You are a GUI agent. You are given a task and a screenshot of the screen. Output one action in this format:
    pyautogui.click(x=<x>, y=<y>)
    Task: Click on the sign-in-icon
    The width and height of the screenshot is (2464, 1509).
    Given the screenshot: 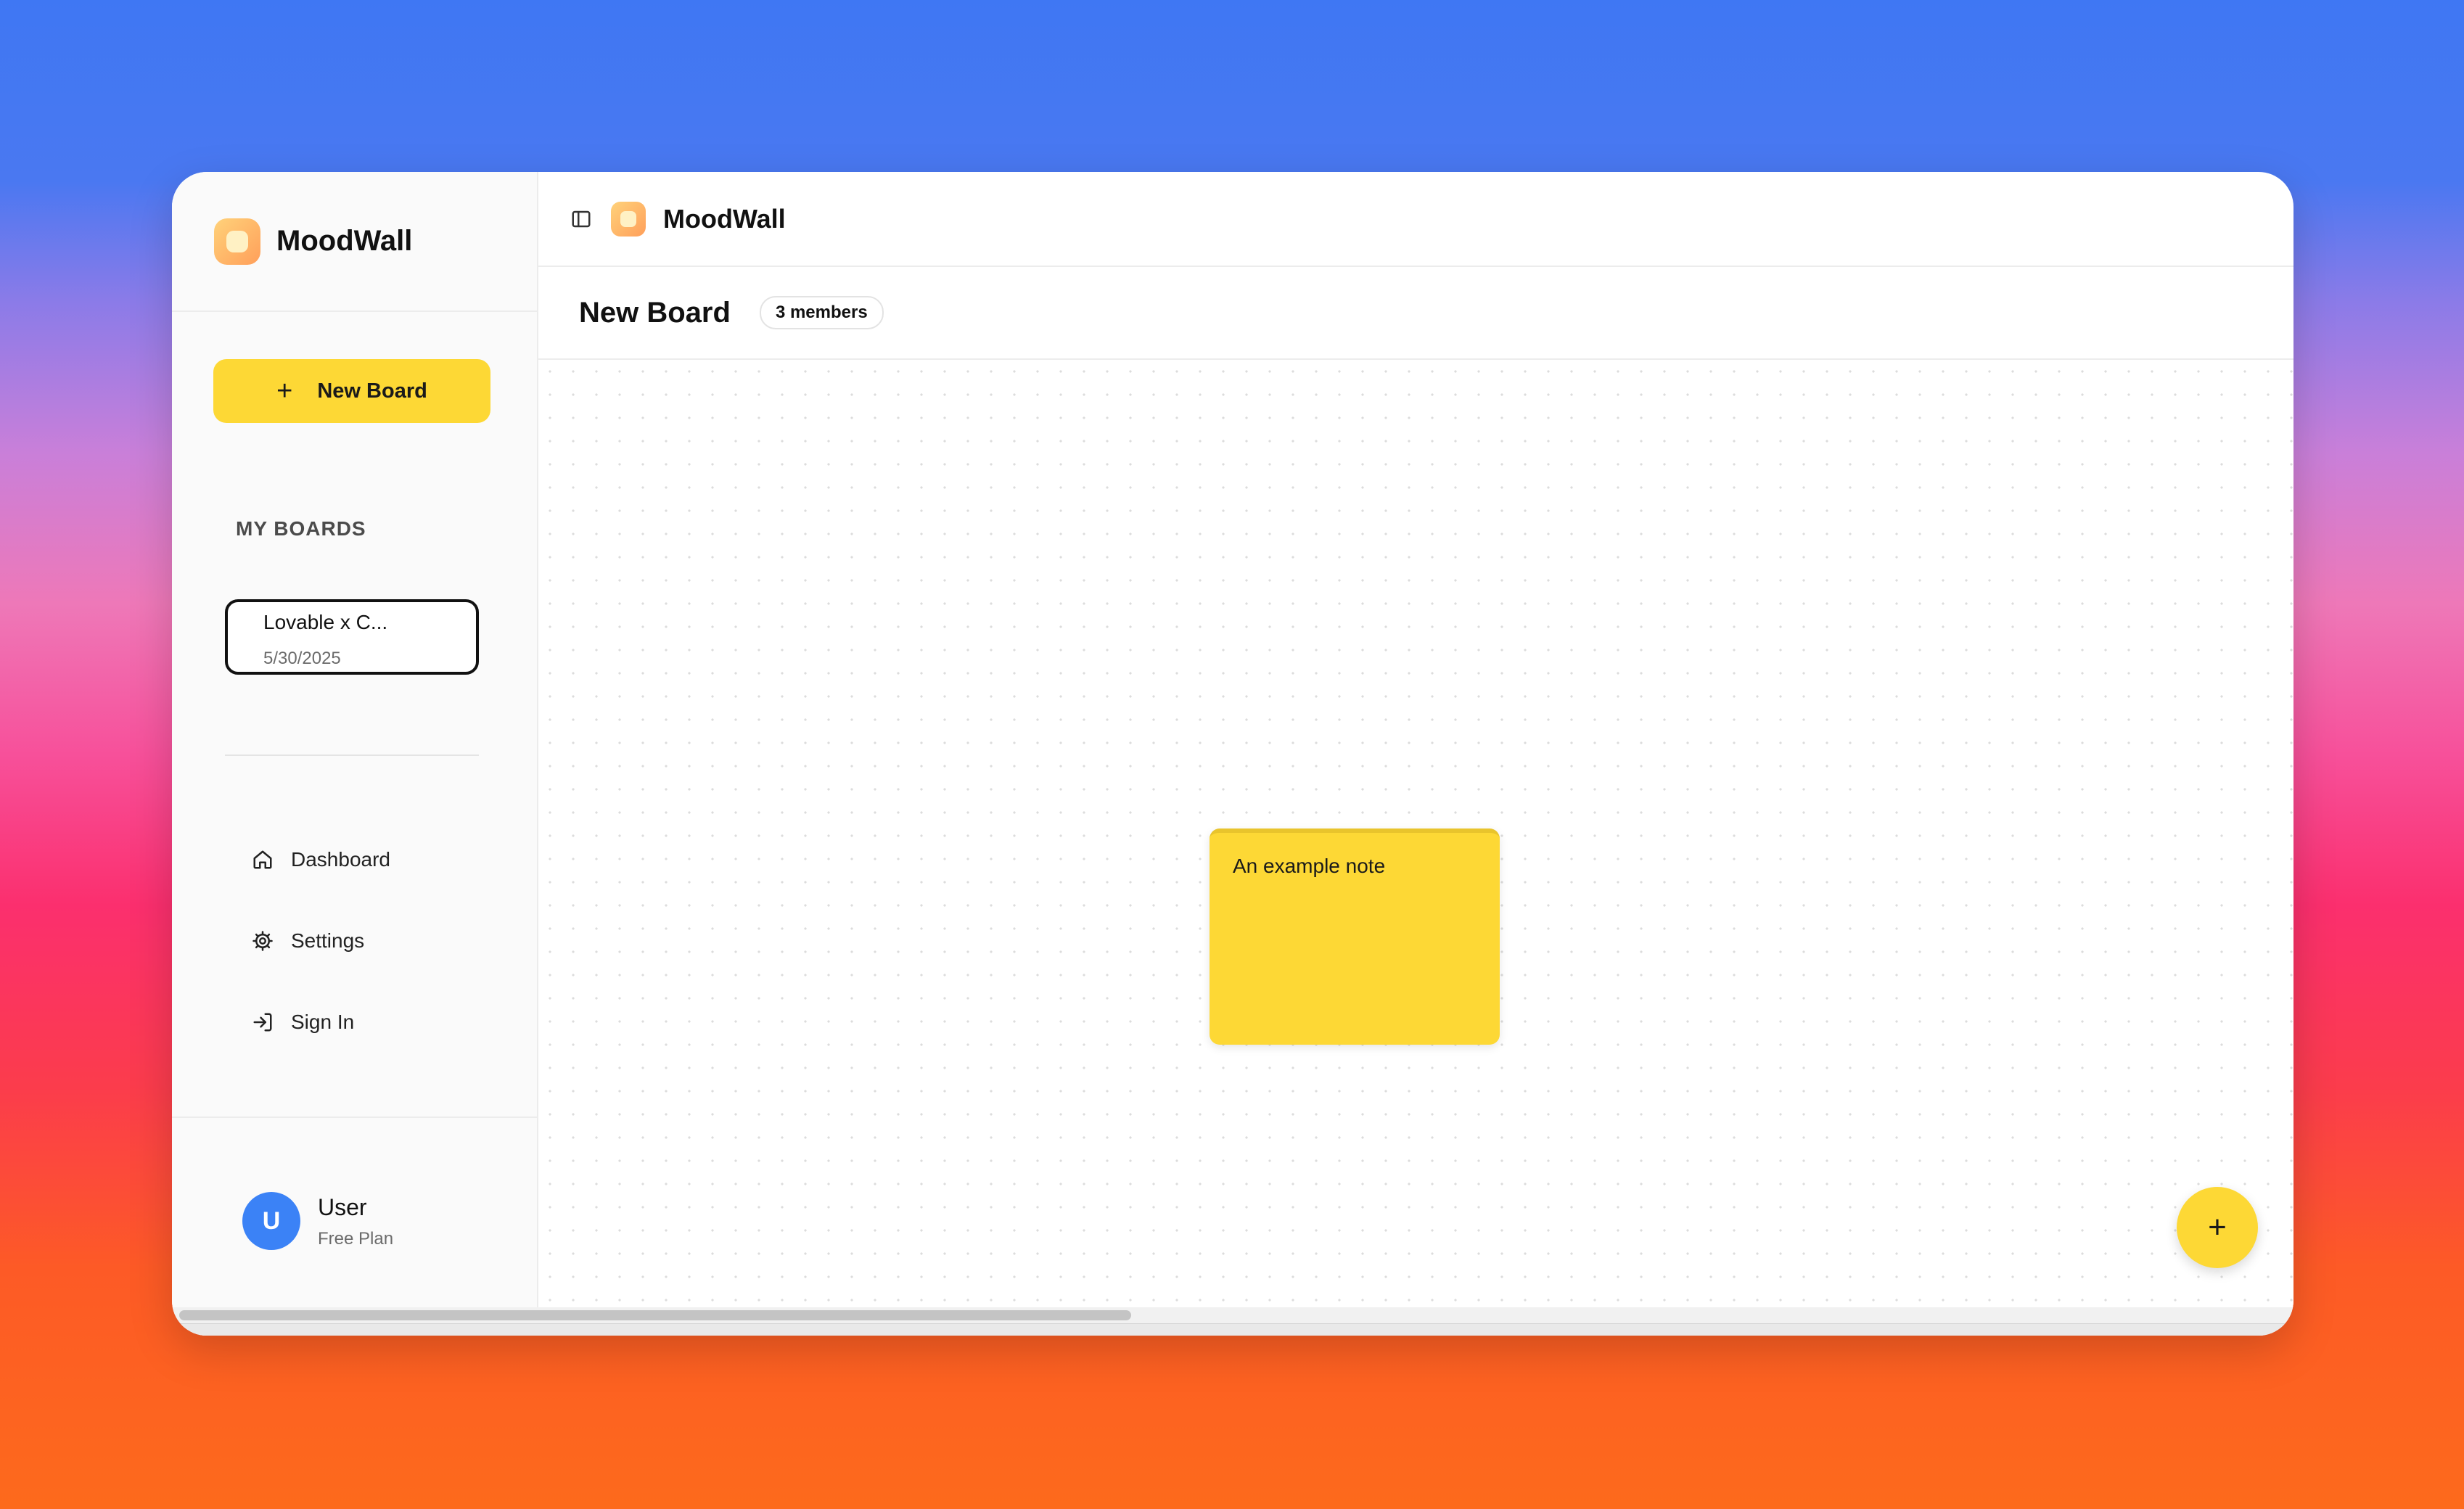 What is the action you would take?
    pyautogui.click(x=263, y=1022)
    